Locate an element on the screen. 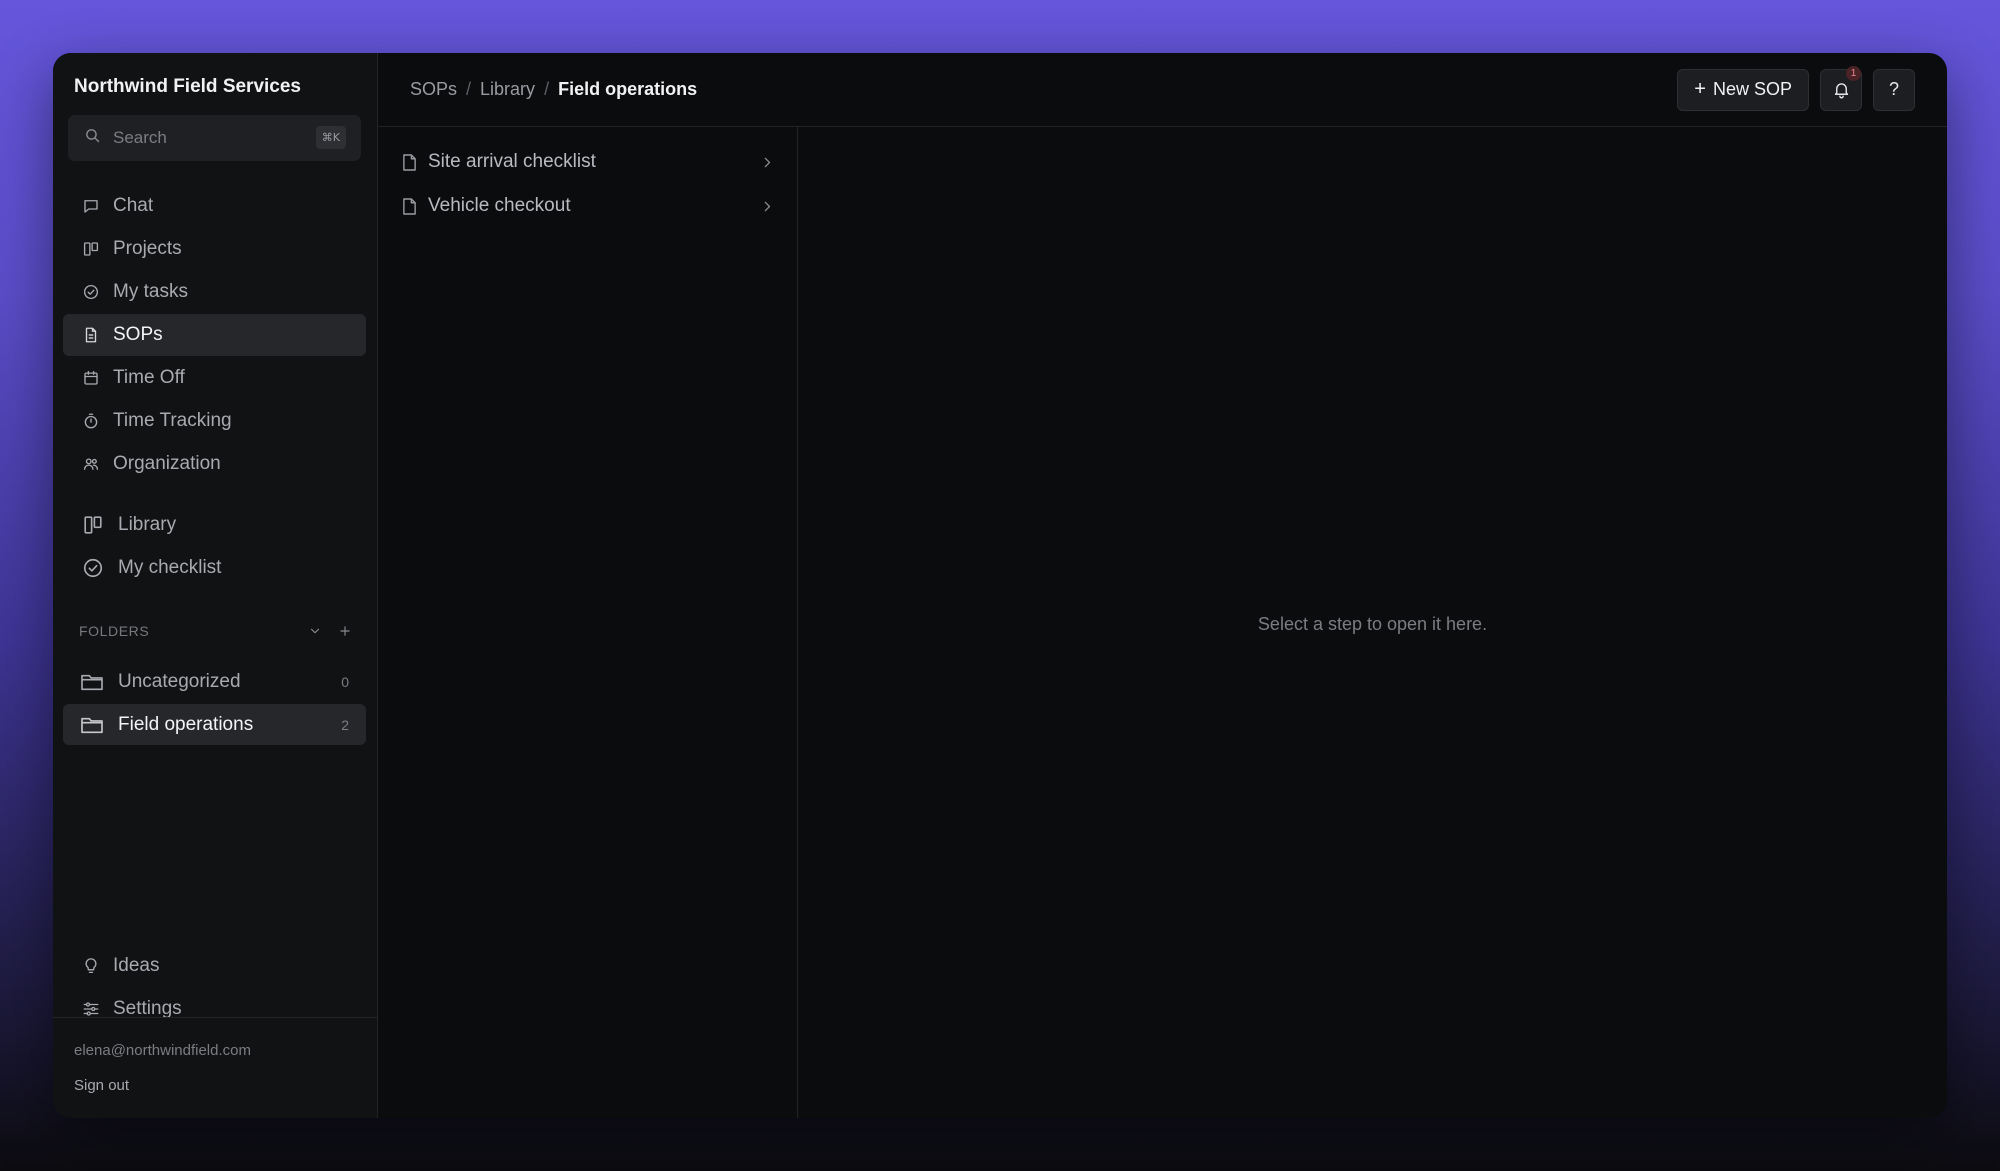 The width and height of the screenshot is (2000, 1171). sidebar-item-time-off: Time Off is located at coordinates (214, 378).